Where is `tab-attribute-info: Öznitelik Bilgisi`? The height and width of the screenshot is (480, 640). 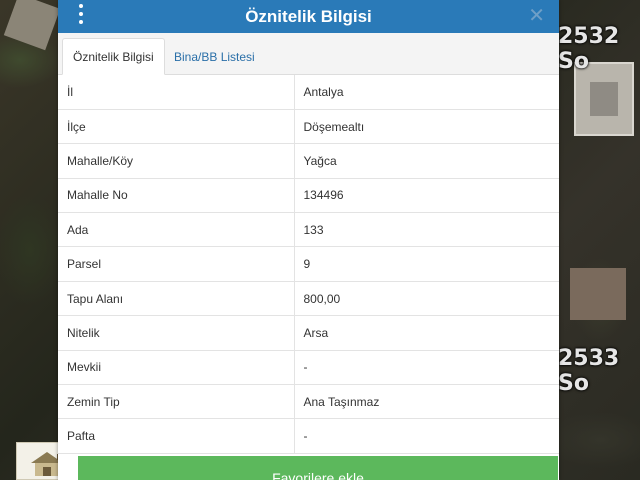 tab-attribute-info: Öznitelik Bilgisi is located at coordinates (113, 56).